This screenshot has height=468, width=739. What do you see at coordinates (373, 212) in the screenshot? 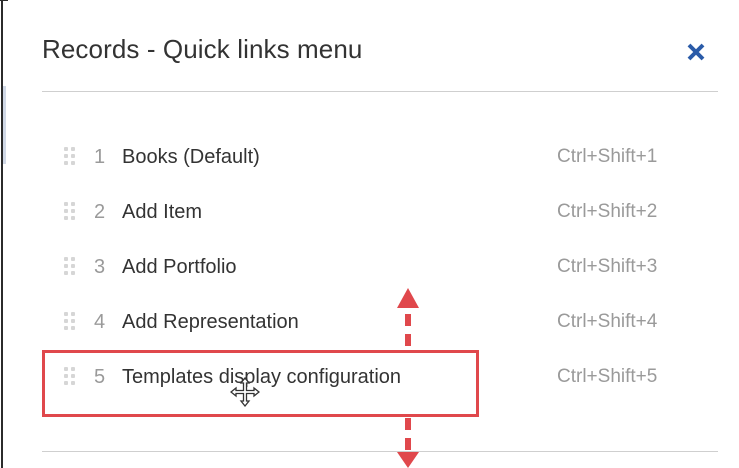
I see `list-item: 2 Add Item Ctrl+Shift+2` at bounding box center [373, 212].